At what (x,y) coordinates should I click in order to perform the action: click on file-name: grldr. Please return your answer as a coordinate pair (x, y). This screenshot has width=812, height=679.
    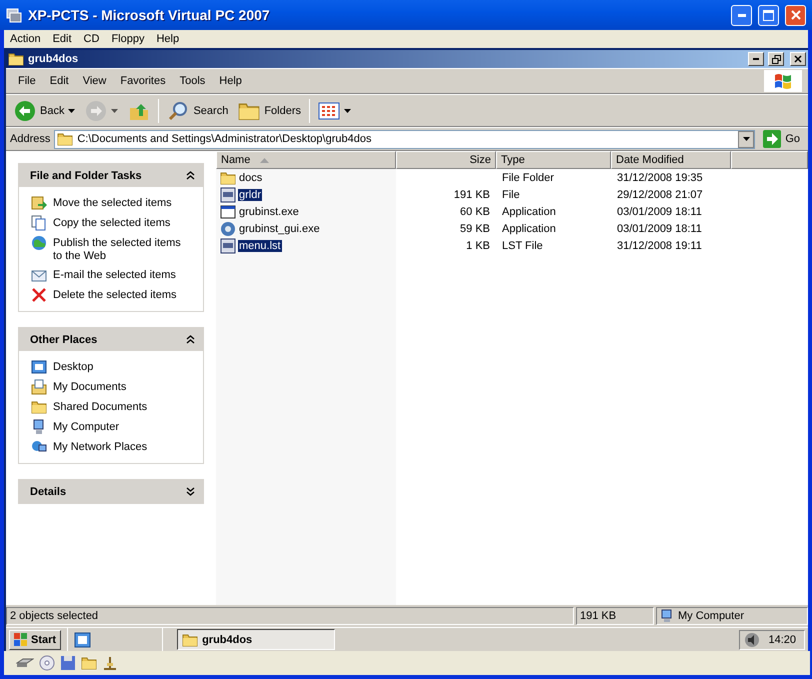
    Looking at the image, I should click on (250, 194).